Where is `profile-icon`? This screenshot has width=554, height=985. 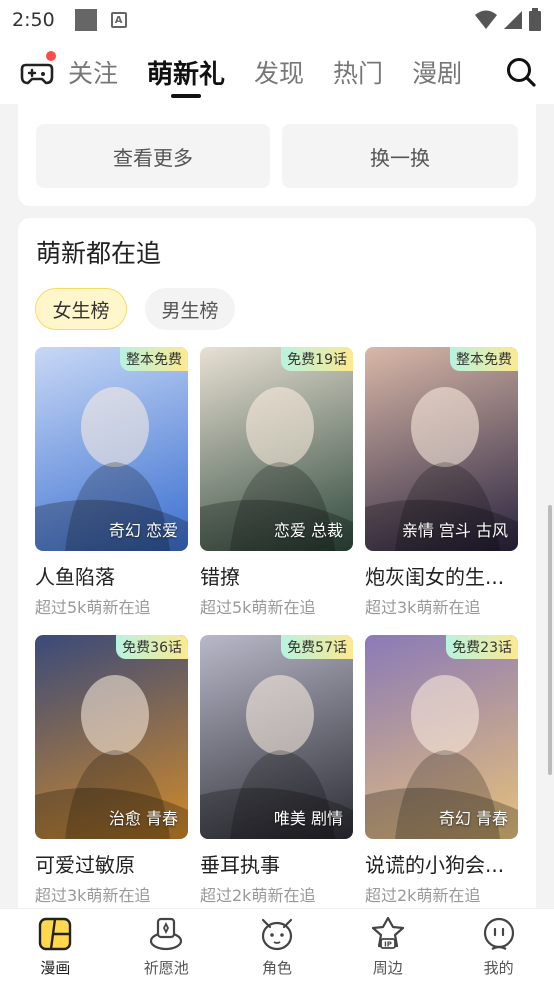
profile-icon is located at coordinates (498, 933).